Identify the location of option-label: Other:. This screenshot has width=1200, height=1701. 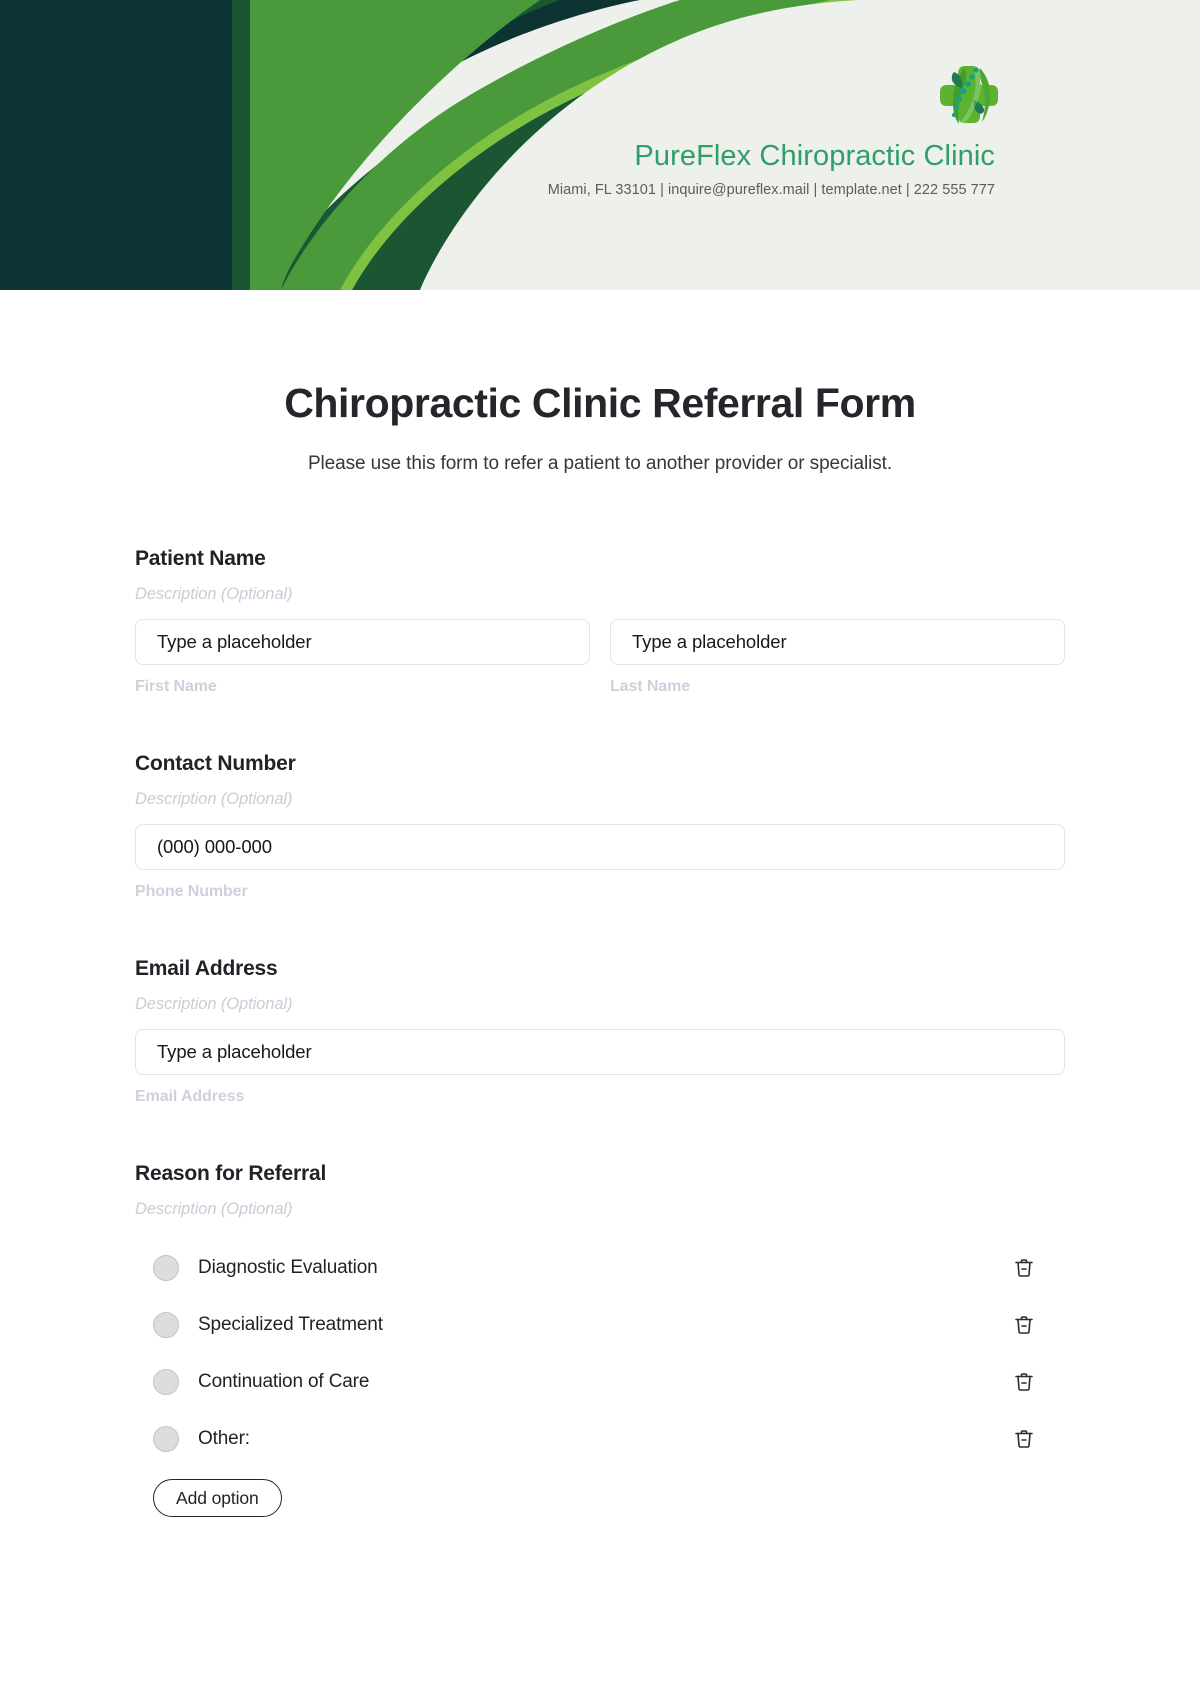
(224, 1438).